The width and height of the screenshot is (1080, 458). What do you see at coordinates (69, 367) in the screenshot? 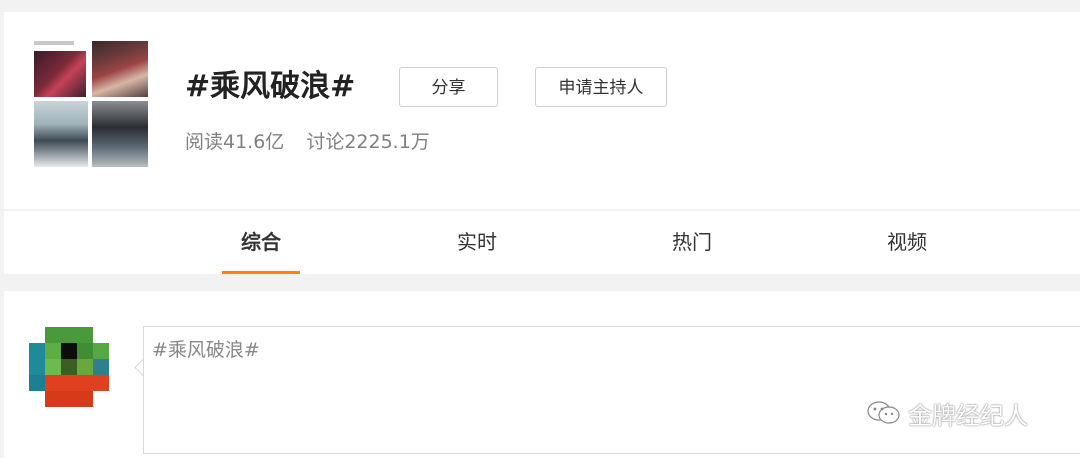
I see `avatar` at bounding box center [69, 367].